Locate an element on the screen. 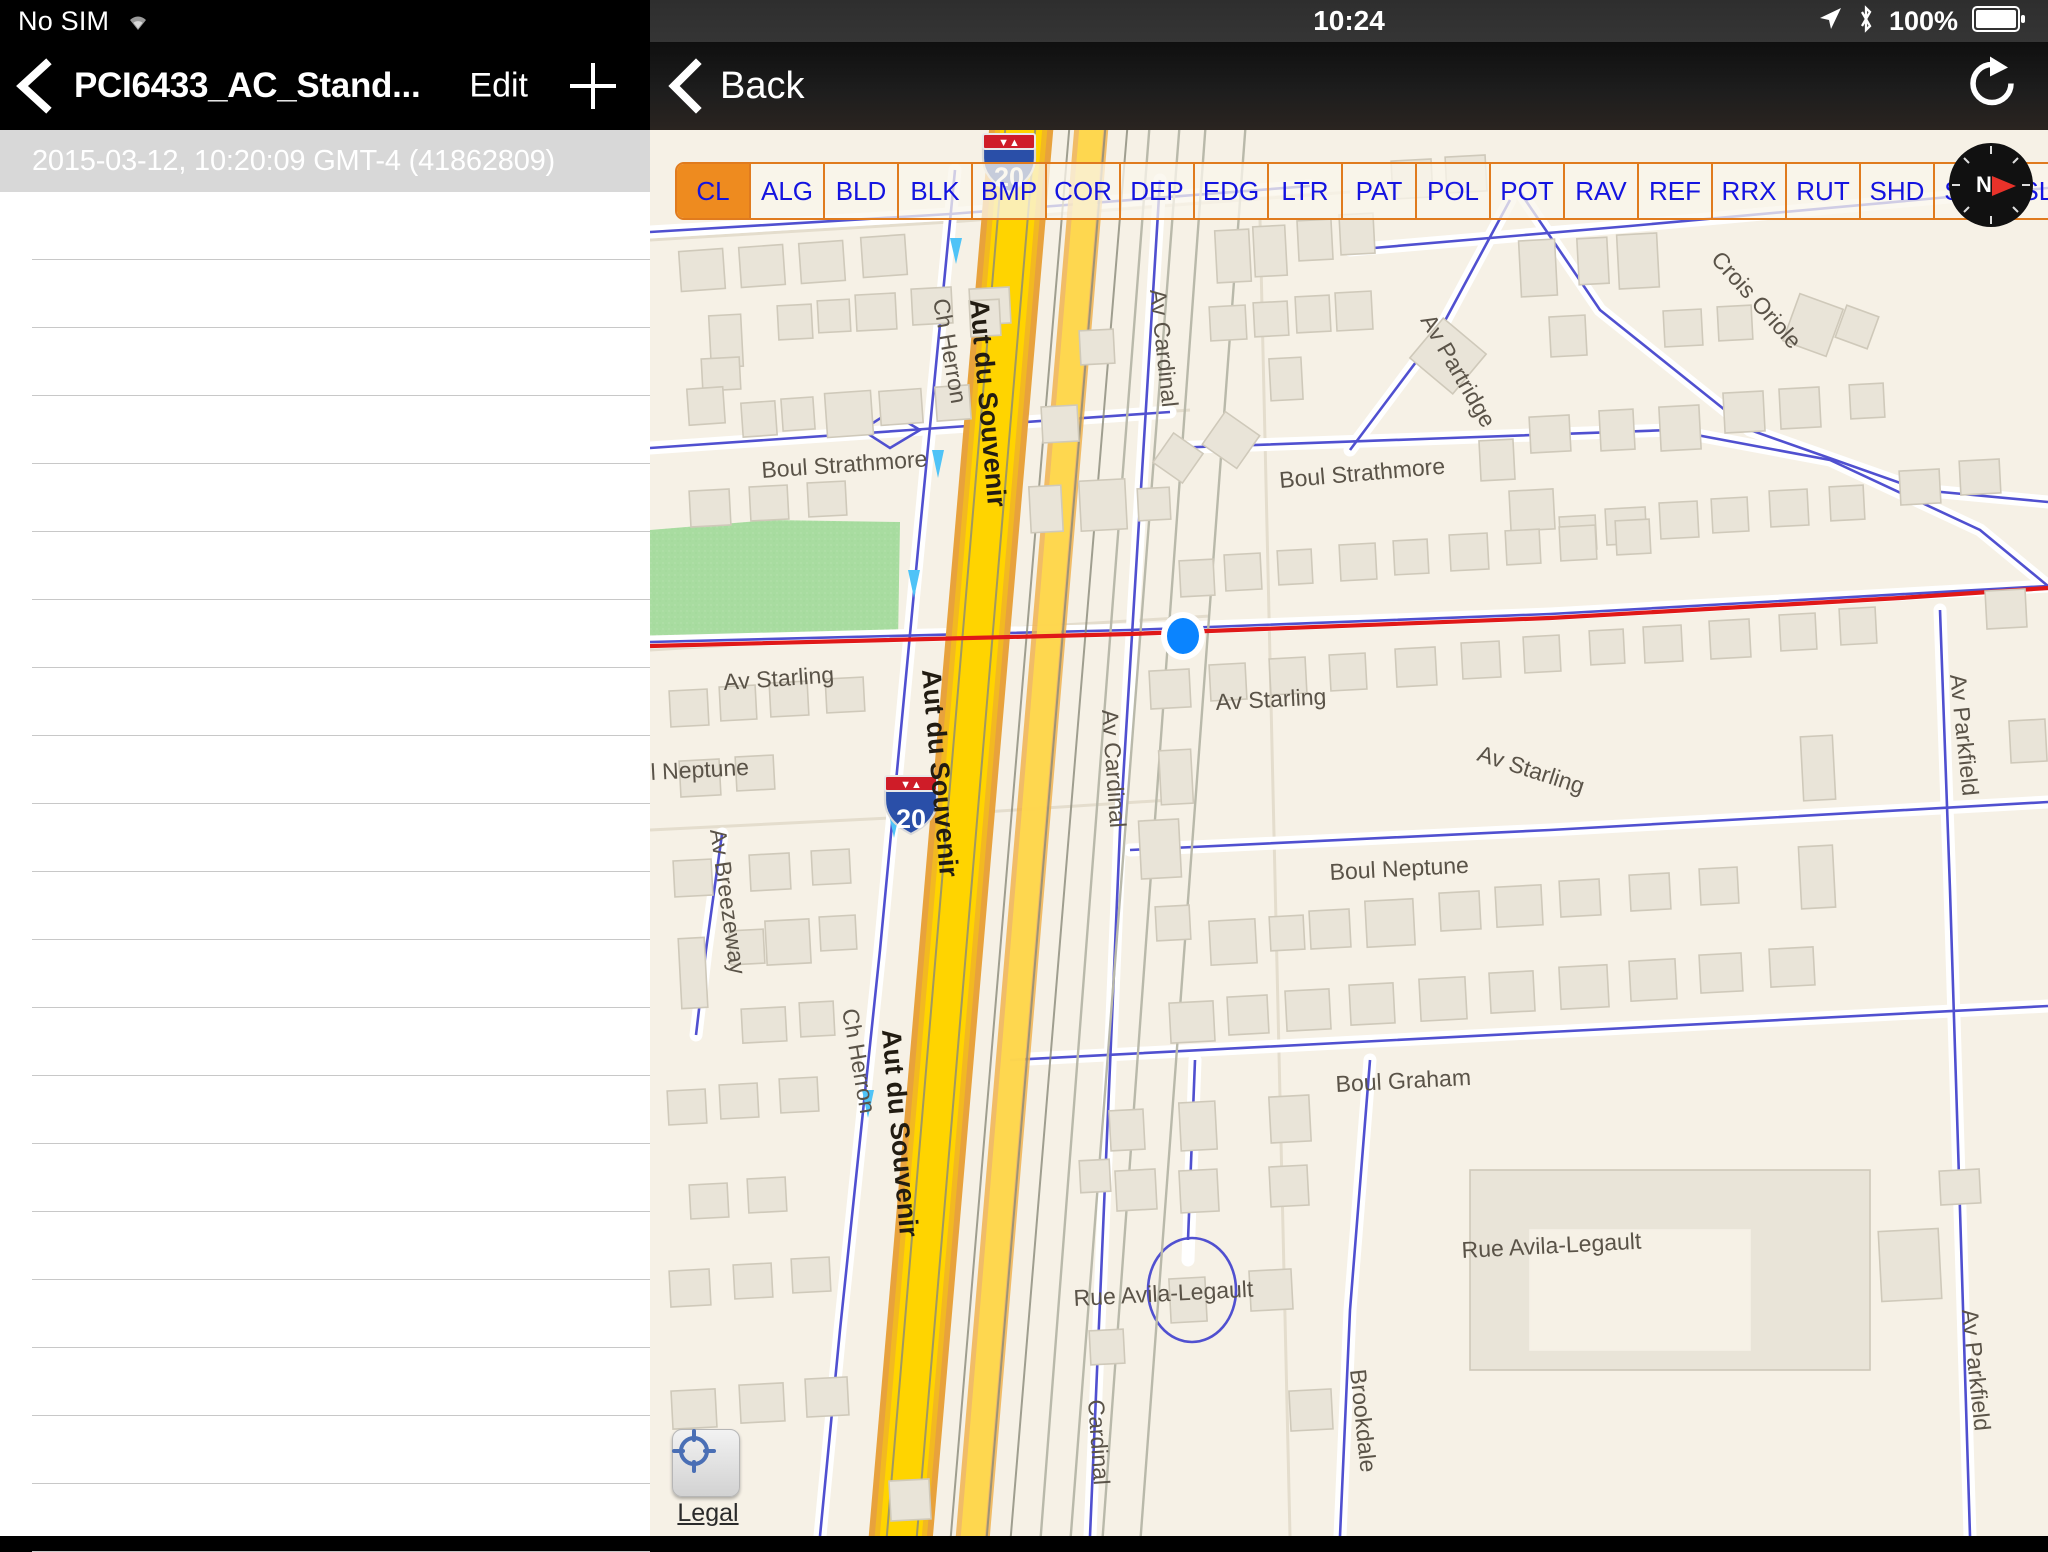  back-button: Back is located at coordinates (735, 86).